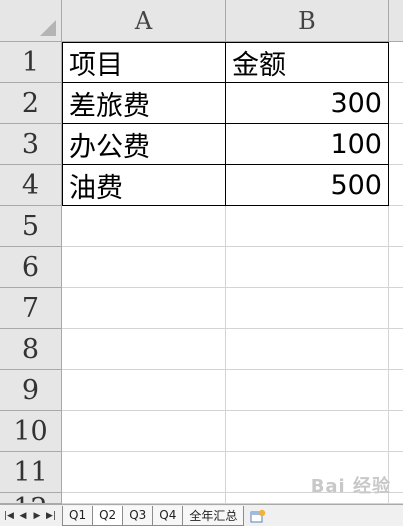  What do you see at coordinates (350, 486) in the screenshot?
I see `watermark-logo: Bai 经验` at bounding box center [350, 486].